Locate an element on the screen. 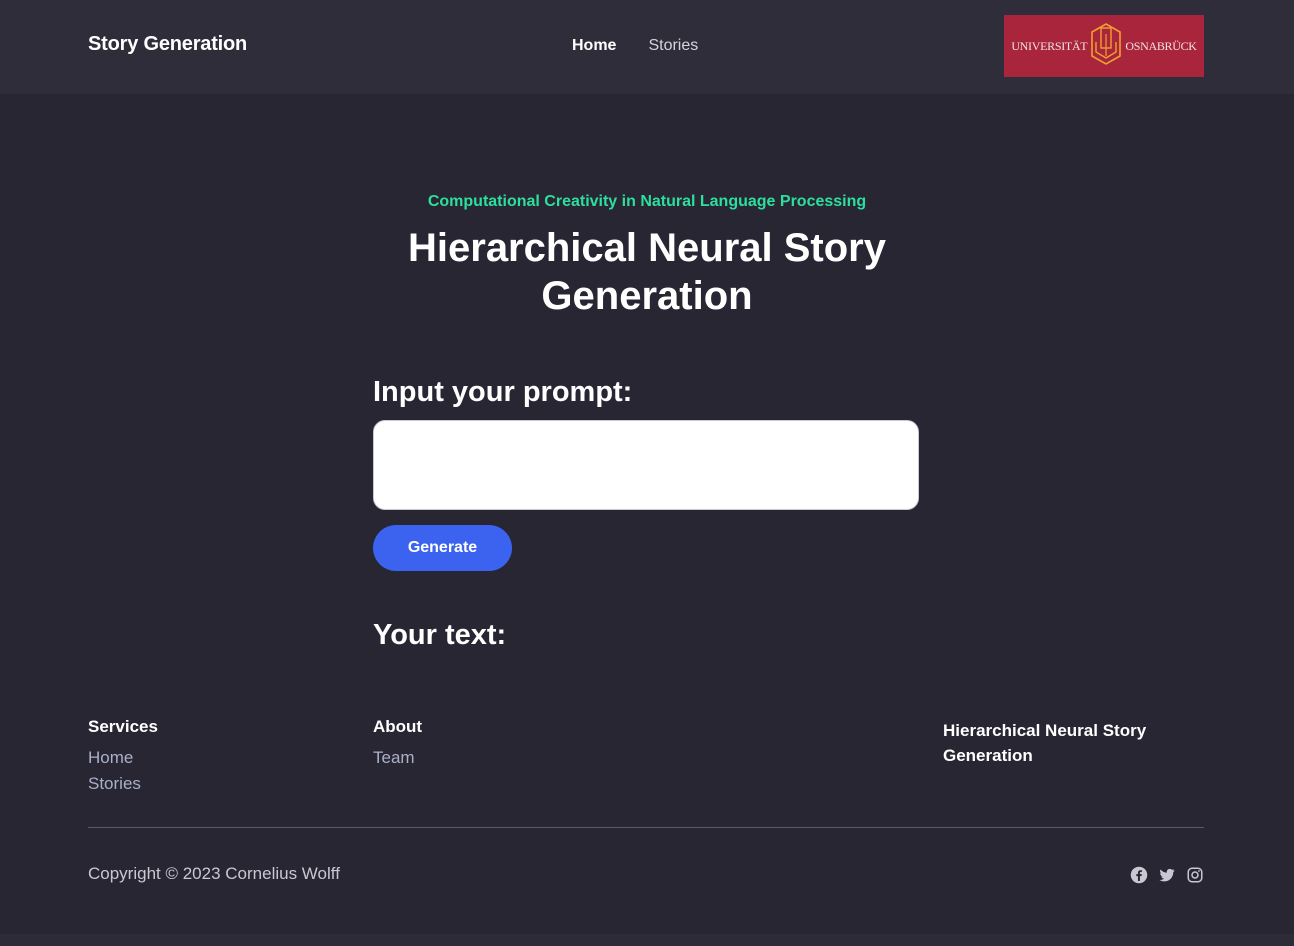  university-logo: UNIVERSITÄT OSNABRÜCK is located at coordinates (1104, 46).